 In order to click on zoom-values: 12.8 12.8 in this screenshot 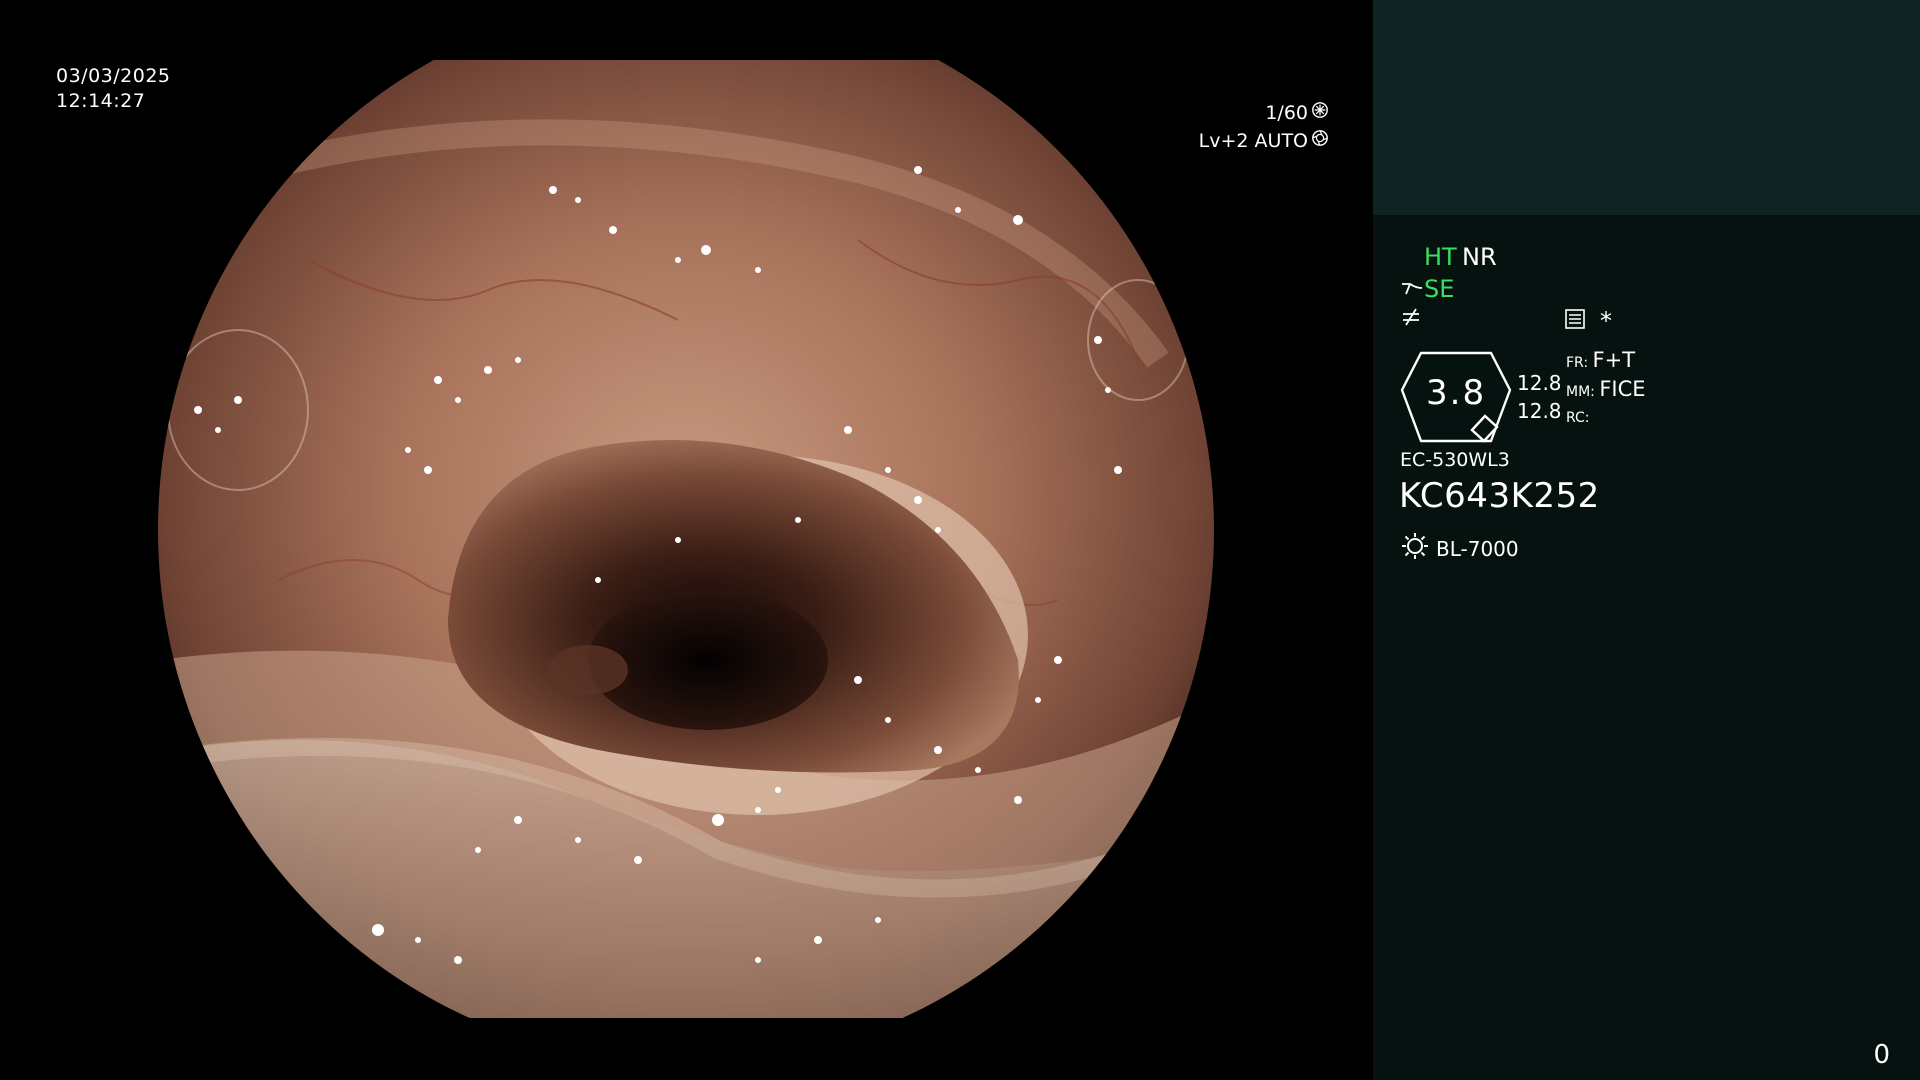, I will do `click(1539, 397)`.